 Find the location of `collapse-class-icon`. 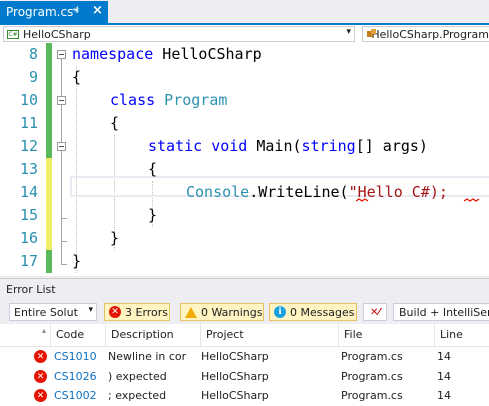

collapse-class-icon is located at coordinates (61, 100).